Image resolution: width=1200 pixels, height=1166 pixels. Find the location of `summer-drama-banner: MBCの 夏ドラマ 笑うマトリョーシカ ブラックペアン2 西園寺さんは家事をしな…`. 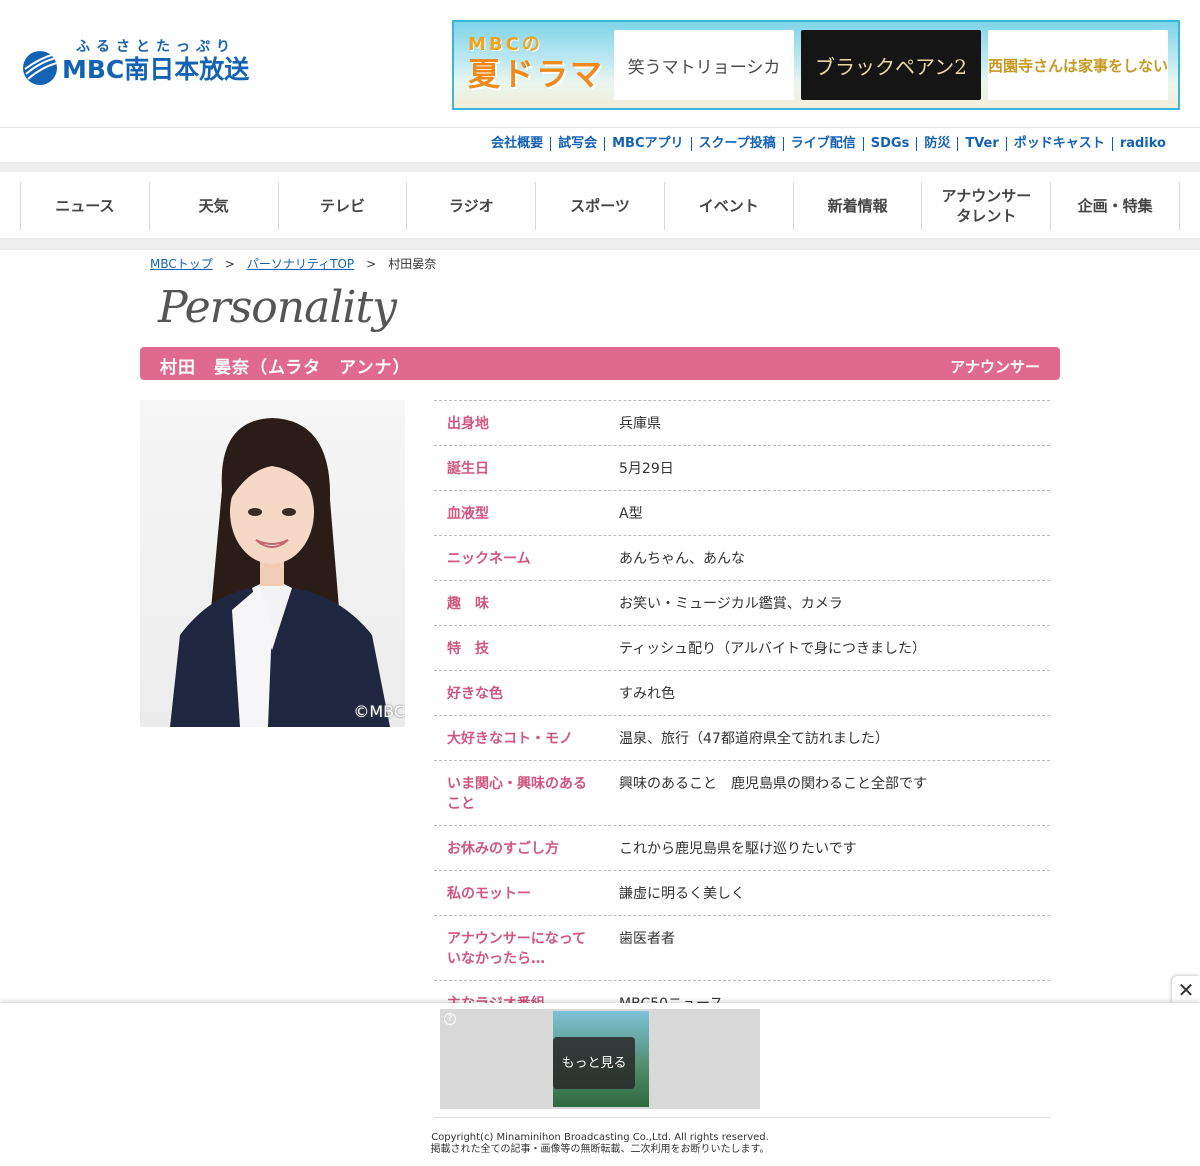

summer-drama-banner: MBCの 夏ドラマ 笑うマトリョーシカ ブラックペアン2 西園寺さんは家事をしな… is located at coordinates (816, 65).